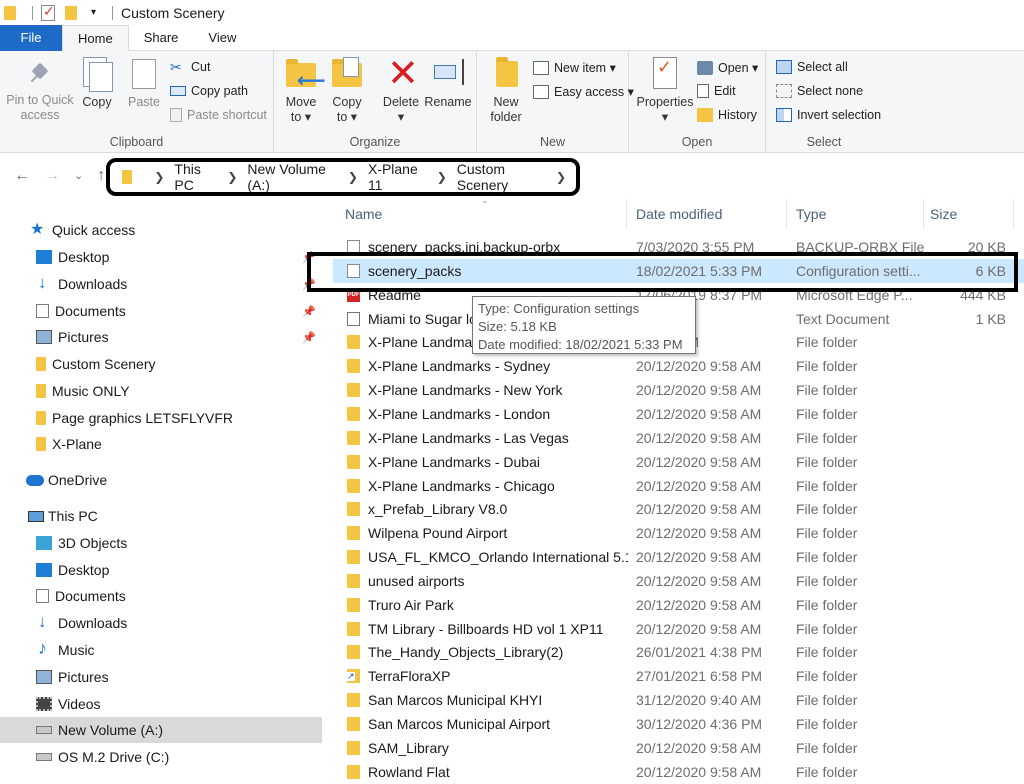  Describe the element at coordinates (161, 677) in the screenshot. I see `nav-pictures-pc: Pictures` at that location.